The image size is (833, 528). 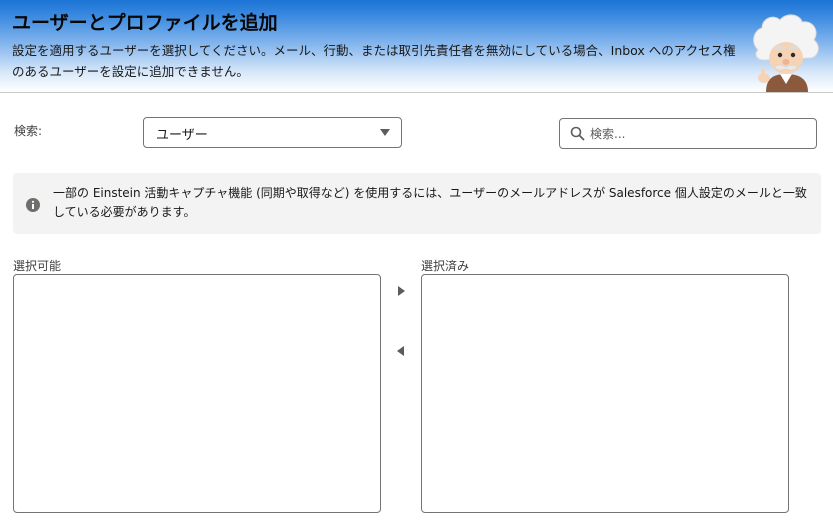 What do you see at coordinates (37, 266) in the screenshot?
I see `available-list-label: 選択可能` at bounding box center [37, 266].